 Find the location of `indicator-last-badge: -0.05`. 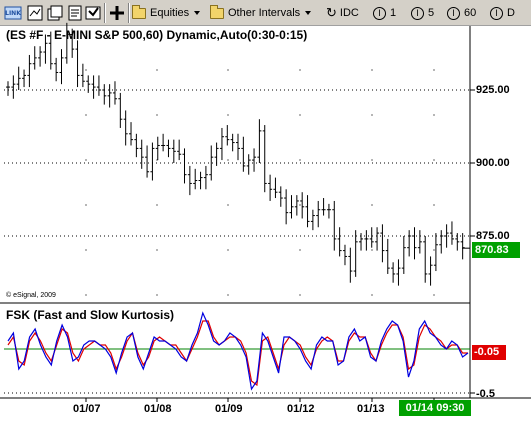

indicator-last-badge: -0.05 is located at coordinates (489, 352).